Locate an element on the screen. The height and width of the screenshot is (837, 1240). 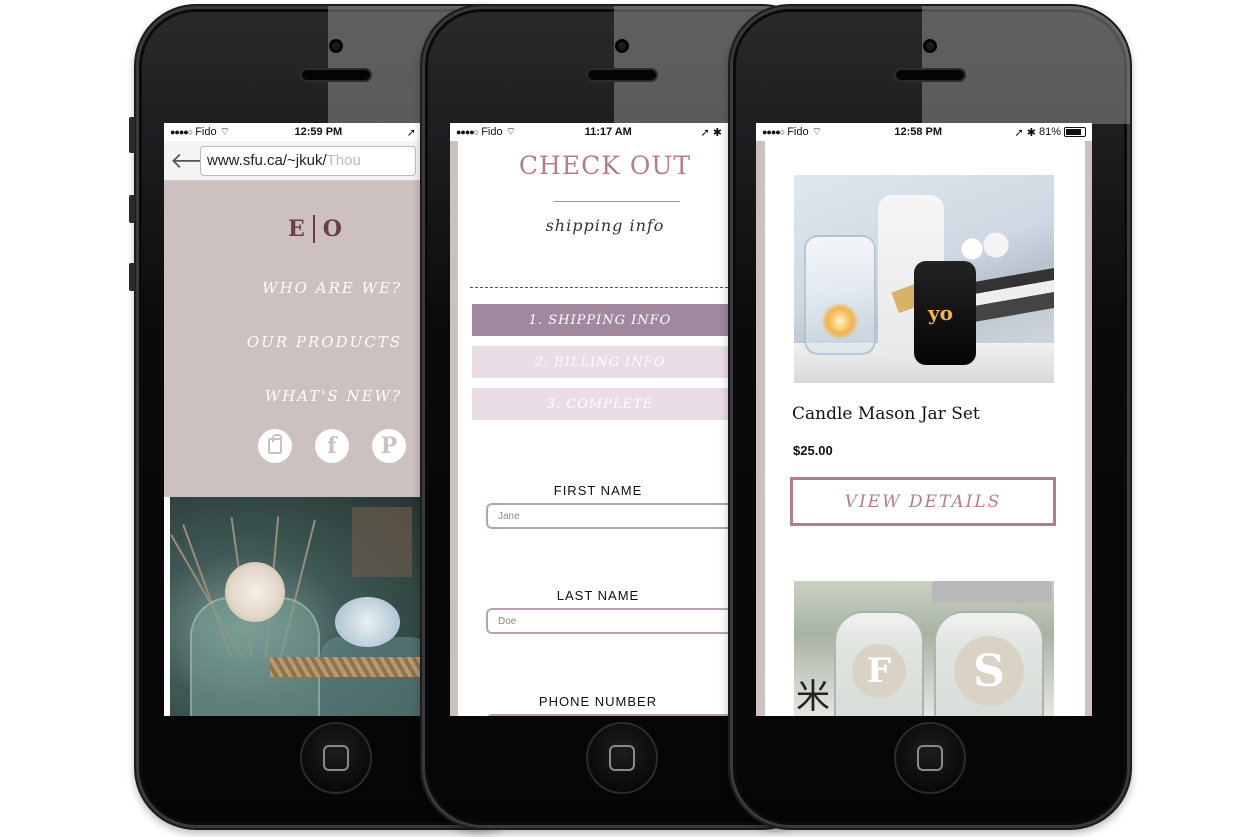
etched-letter-f: F is located at coordinates (879, 671).